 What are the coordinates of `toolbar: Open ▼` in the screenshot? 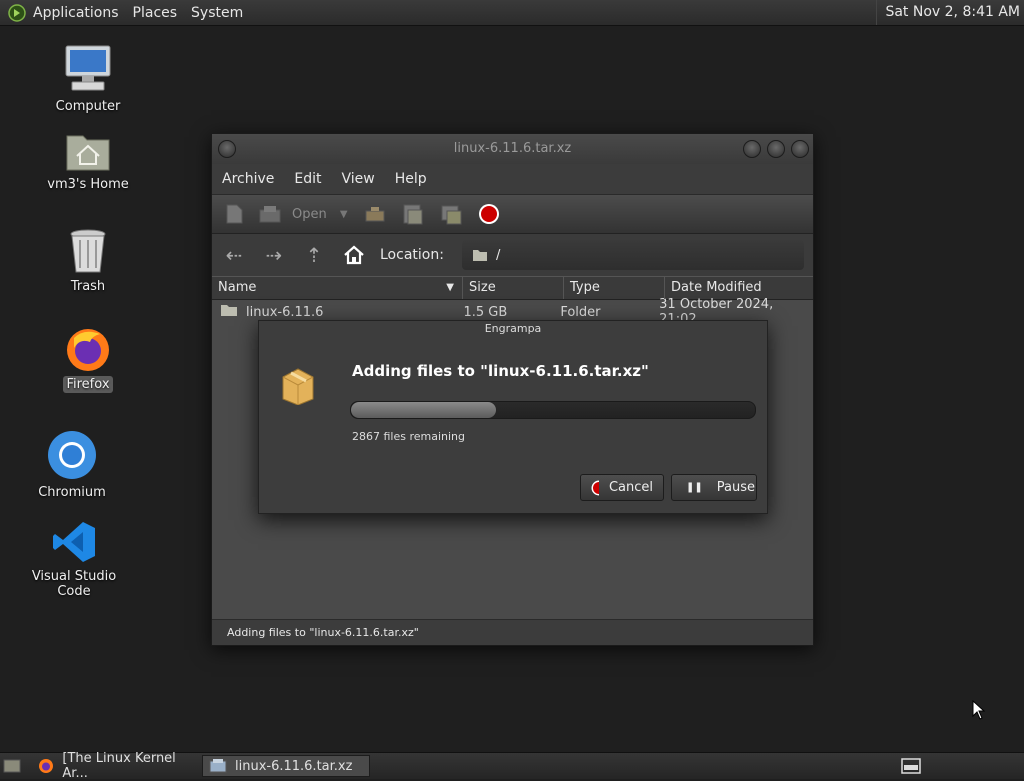 It's located at (512, 214).